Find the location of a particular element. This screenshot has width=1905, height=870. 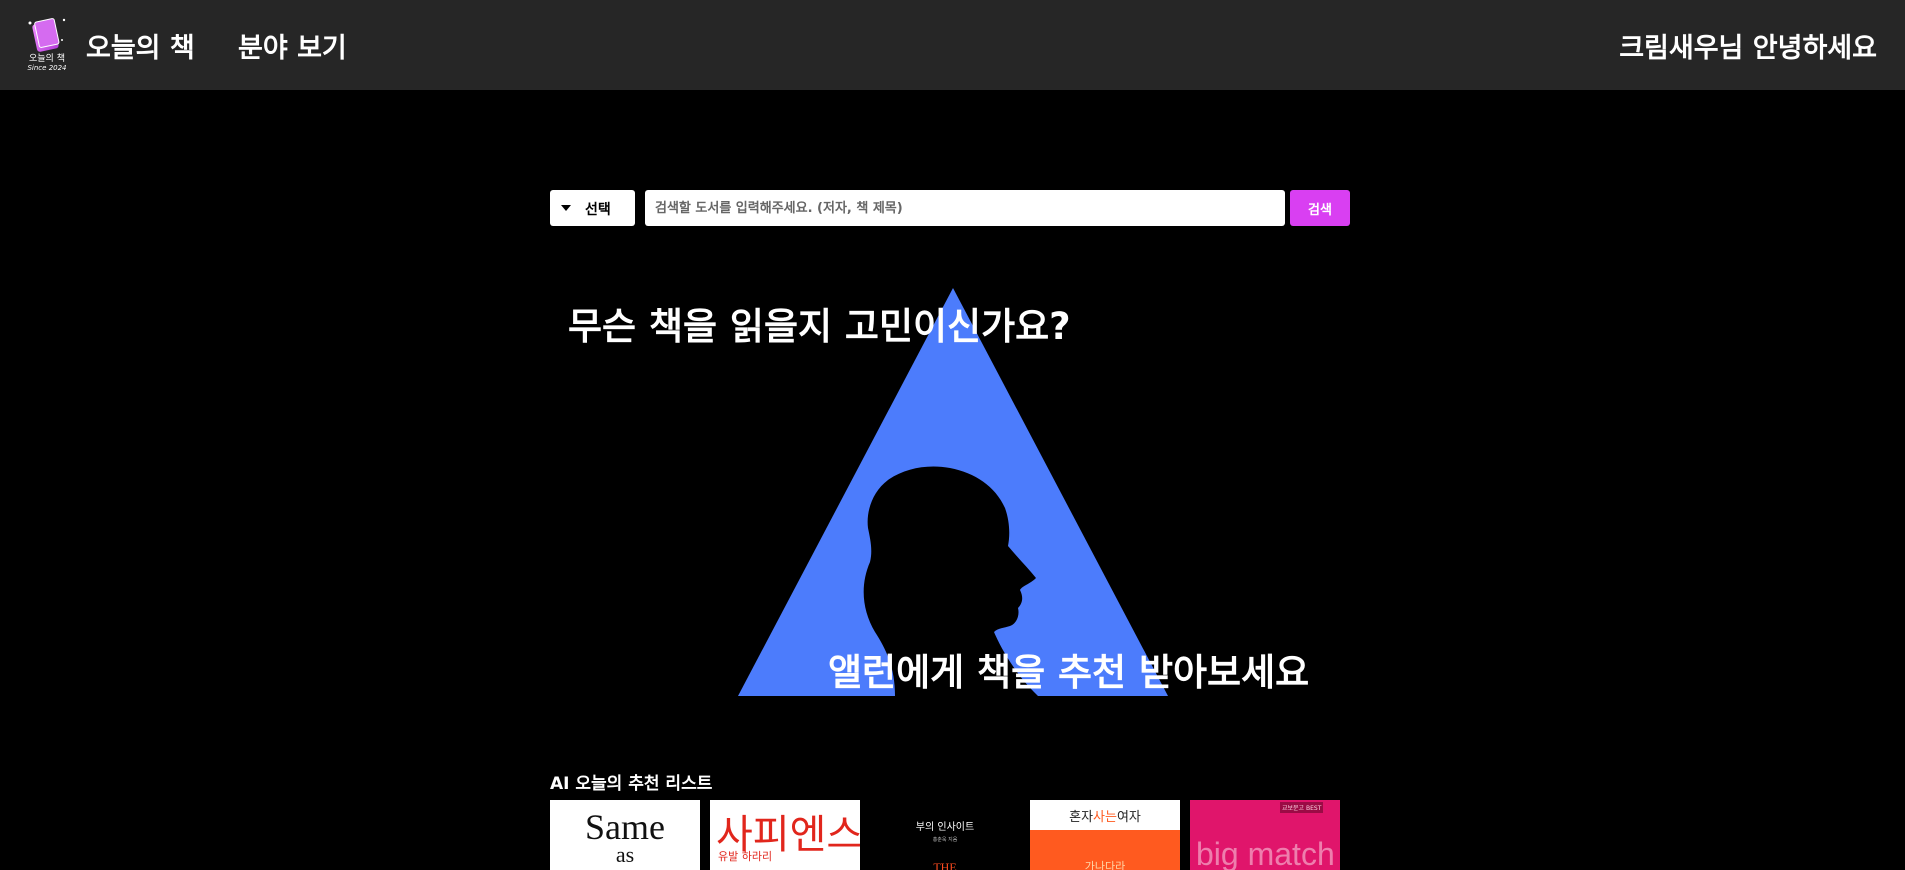

book-cover-author: 유발 하라리 is located at coordinates (745, 856).